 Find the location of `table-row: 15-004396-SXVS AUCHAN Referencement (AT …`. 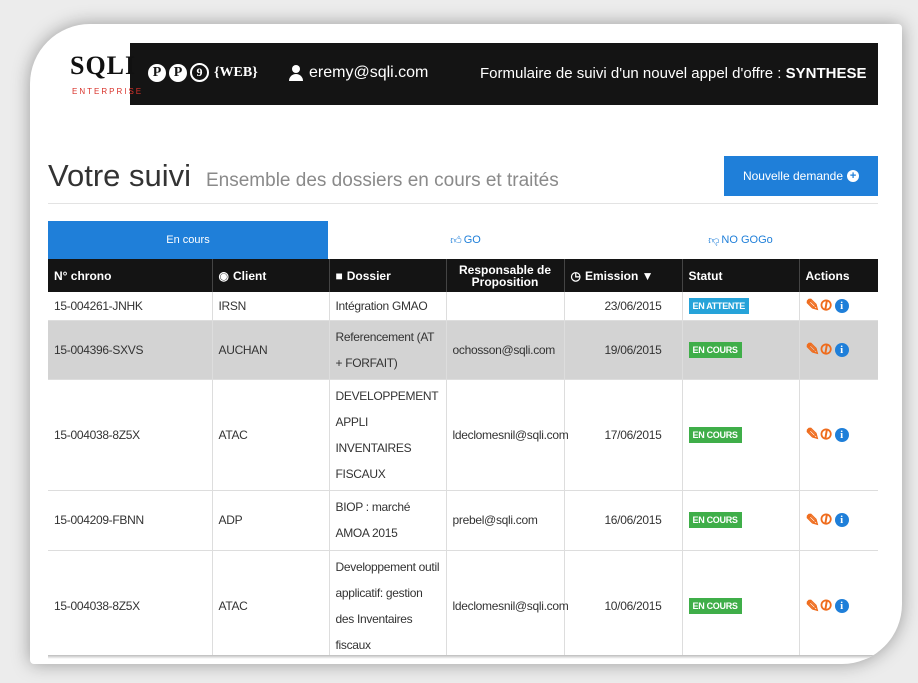

table-row: 15-004396-SXVS AUCHAN Referencement (AT … is located at coordinates (463, 350).